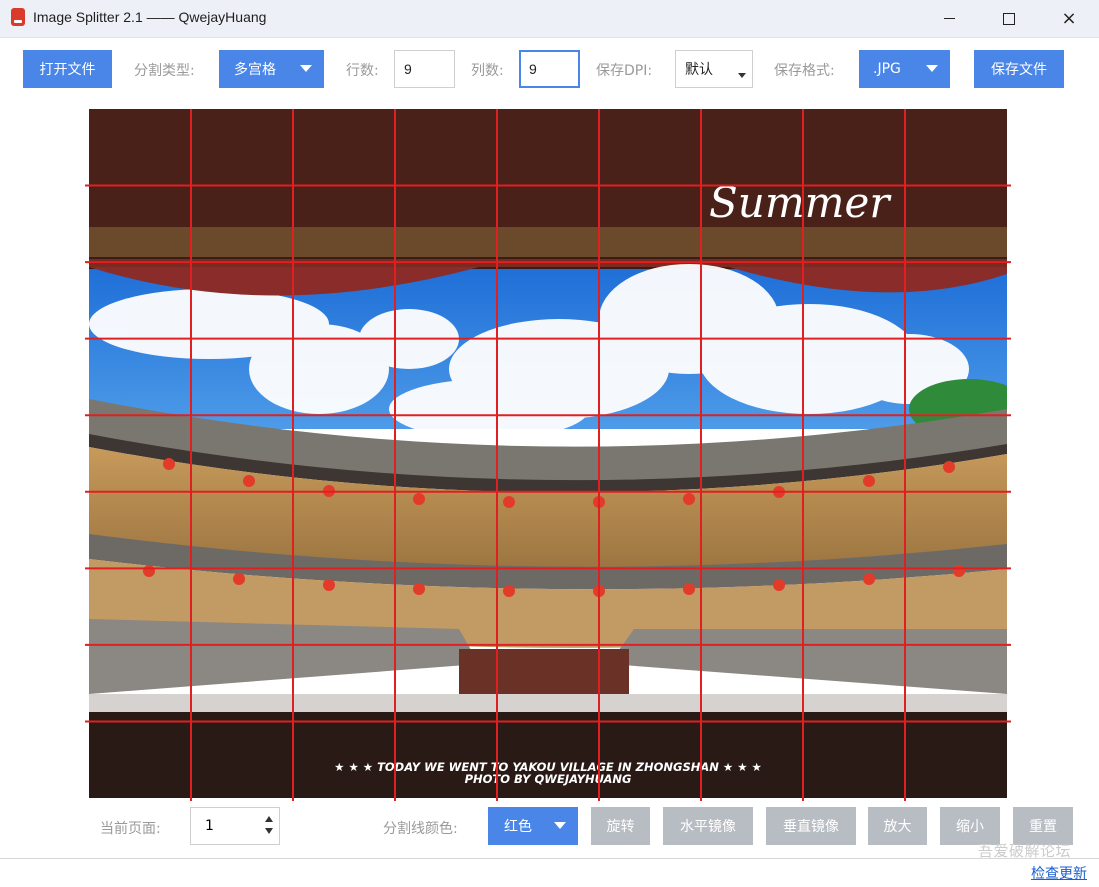 Image resolution: width=1099 pixels, height=887 pixels. I want to click on summer-handwriting: Summer, so click(800, 202).